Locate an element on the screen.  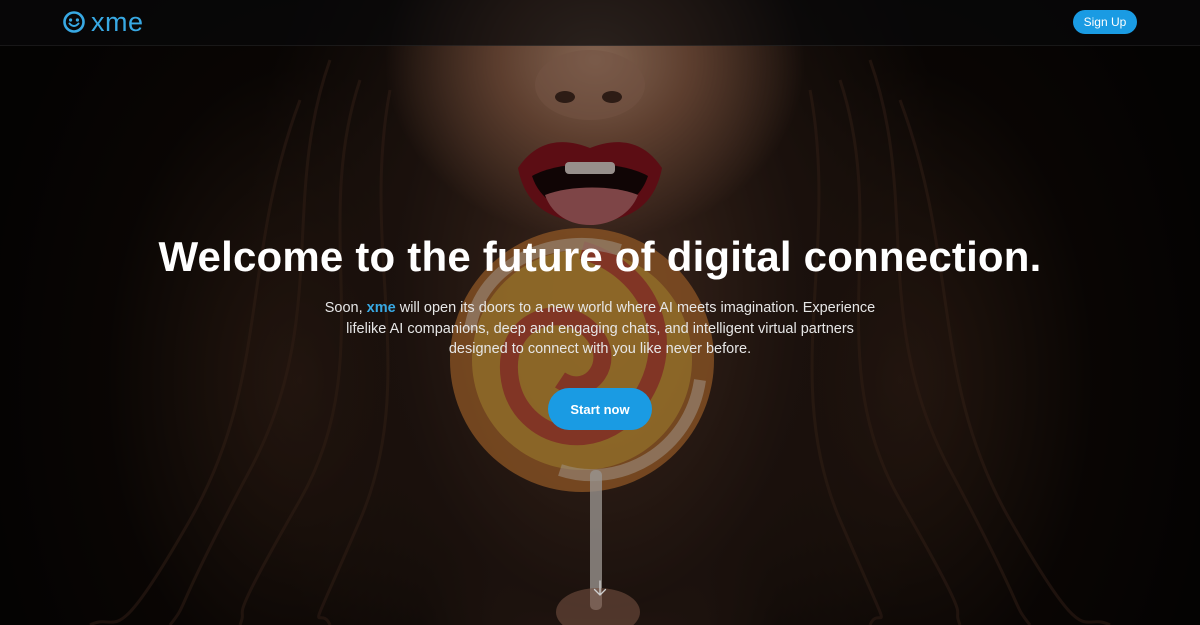
logo-link: xme is located at coordinates (103, 22).